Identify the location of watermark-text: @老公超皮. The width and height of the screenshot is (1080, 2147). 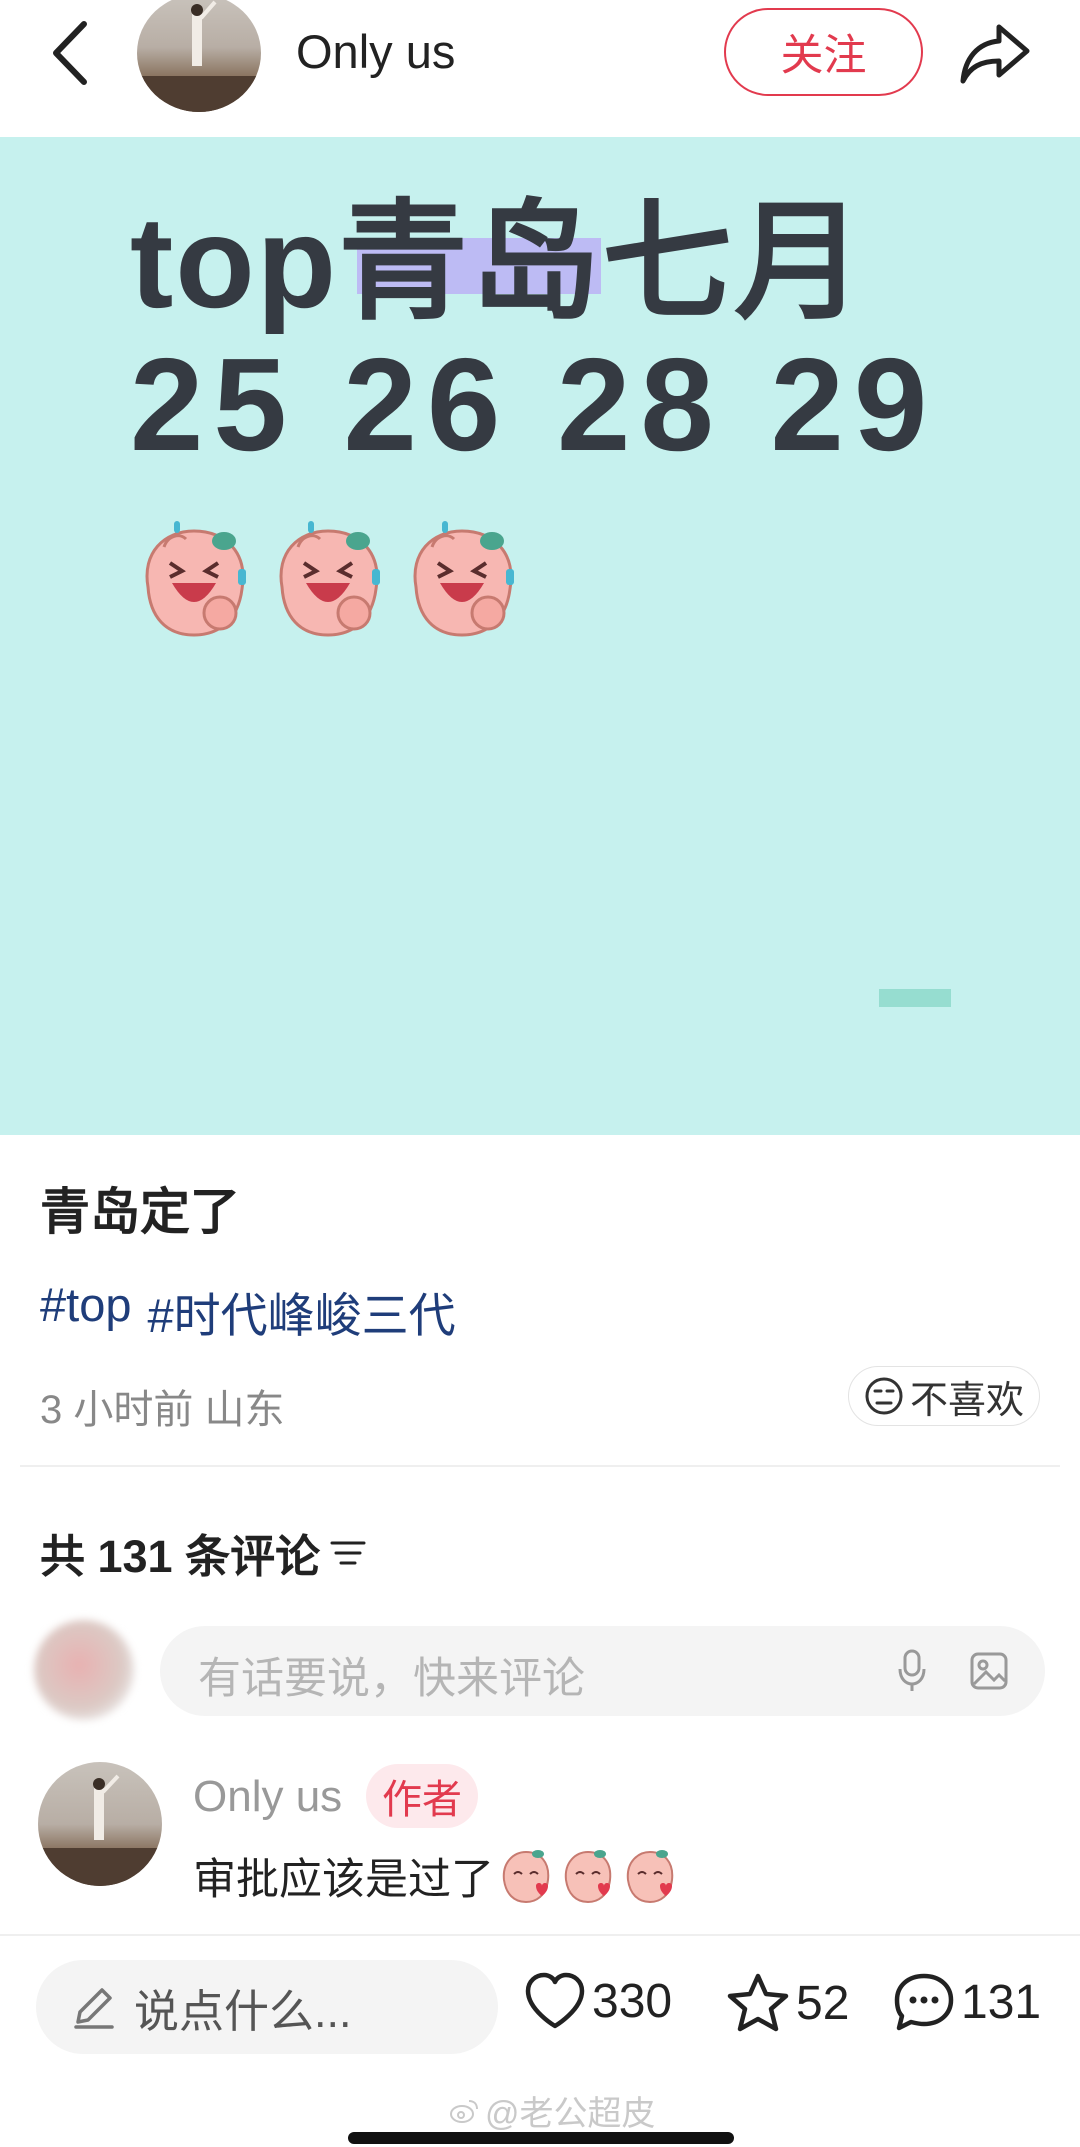
(570, 2114).